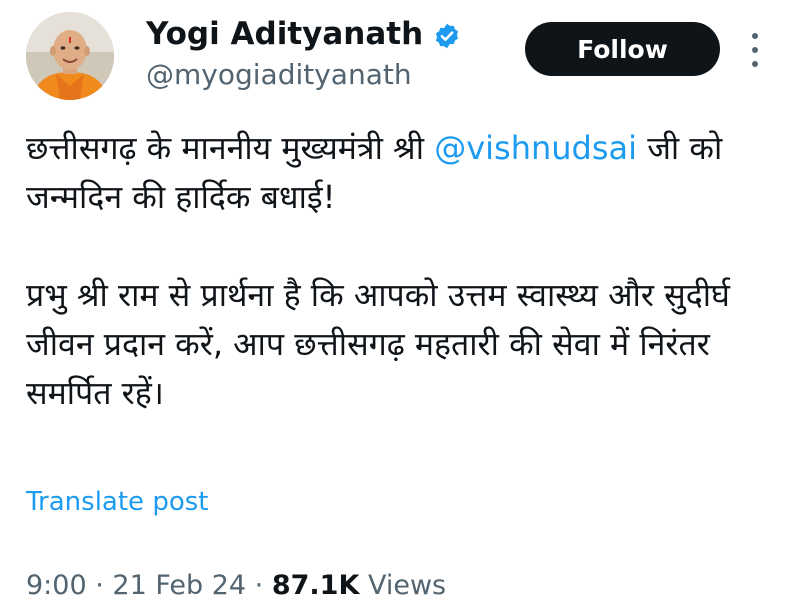  Describe the element at coordinates (56, 585) in the screenshot. I see `post-time: 9:00` at that location.